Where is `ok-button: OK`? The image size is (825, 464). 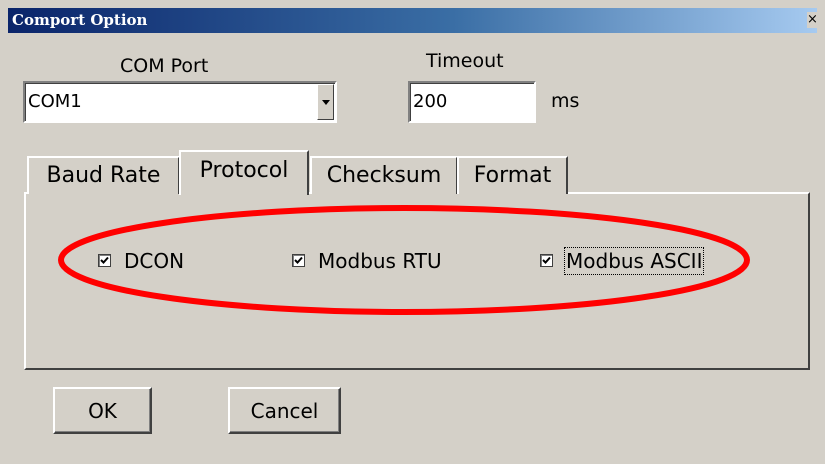 ok-button: OK is located at coordinates (102, 410).